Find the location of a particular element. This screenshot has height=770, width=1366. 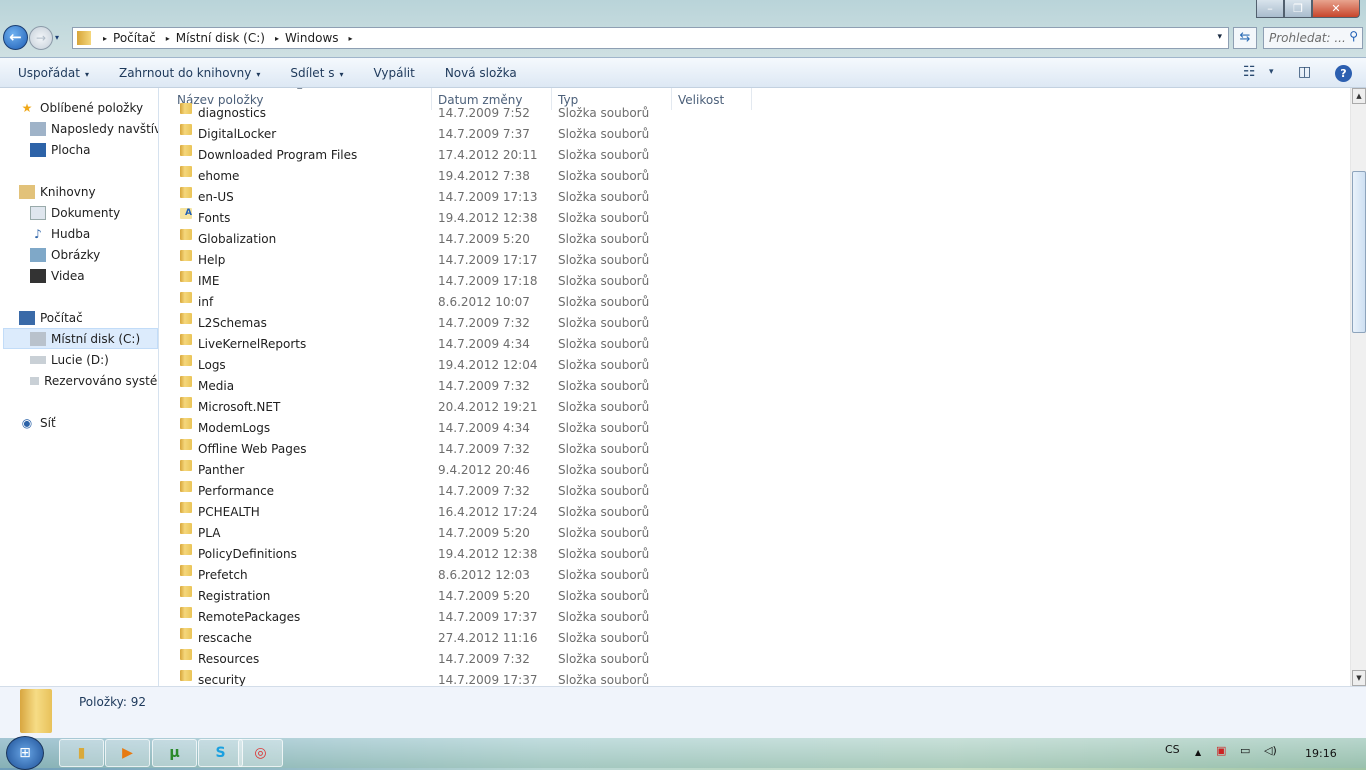

file-date: 14.7.2009 4:34 is located at coordinates (484, 344).